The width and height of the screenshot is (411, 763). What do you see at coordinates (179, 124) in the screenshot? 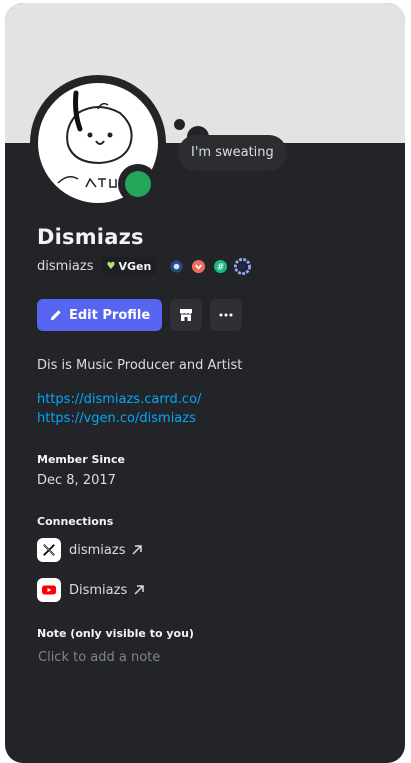
I see `thought-dot-small` at bounding box center [179, 124].